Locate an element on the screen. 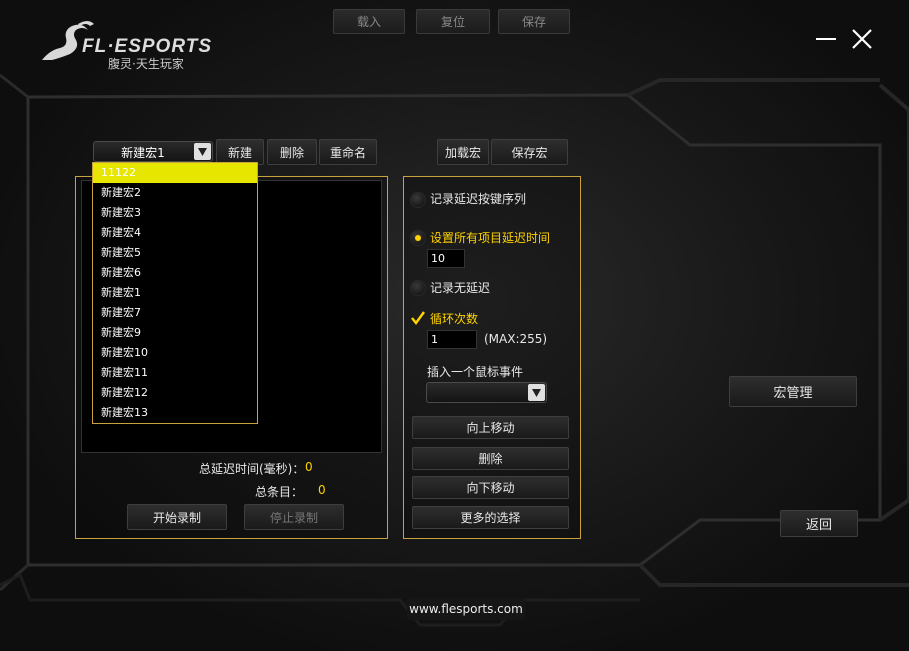 The image size is (909, 651). reset-button: 复位 is located at coordinates (453, 21).